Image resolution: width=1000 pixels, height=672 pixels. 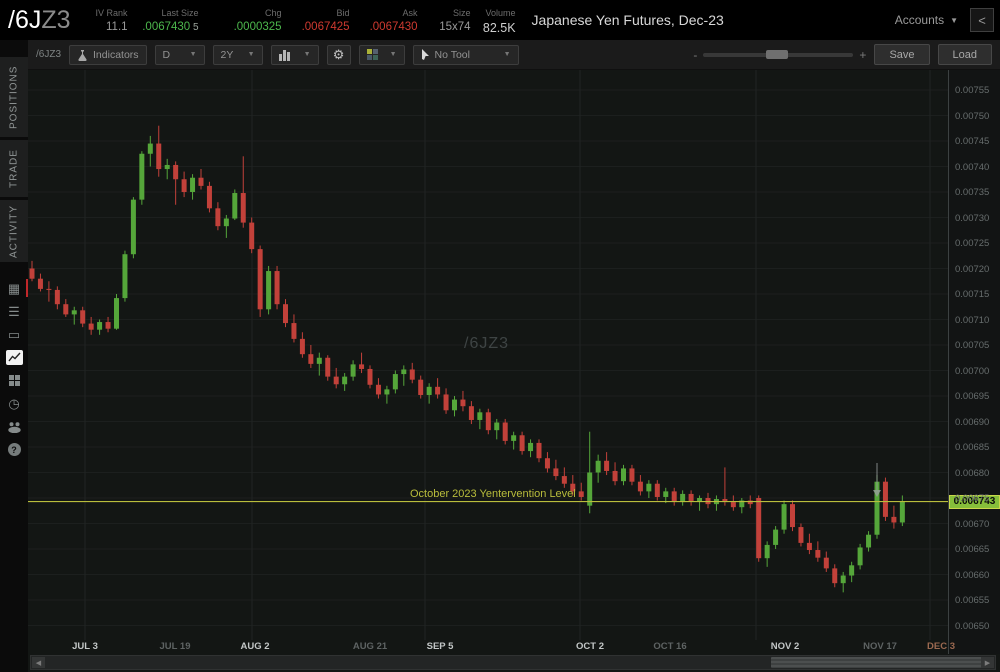 What do you see at coordinates (972, 524) in the screenshot?
I see `price-axis-label: 0.00670` at bounding box center [972, 524].